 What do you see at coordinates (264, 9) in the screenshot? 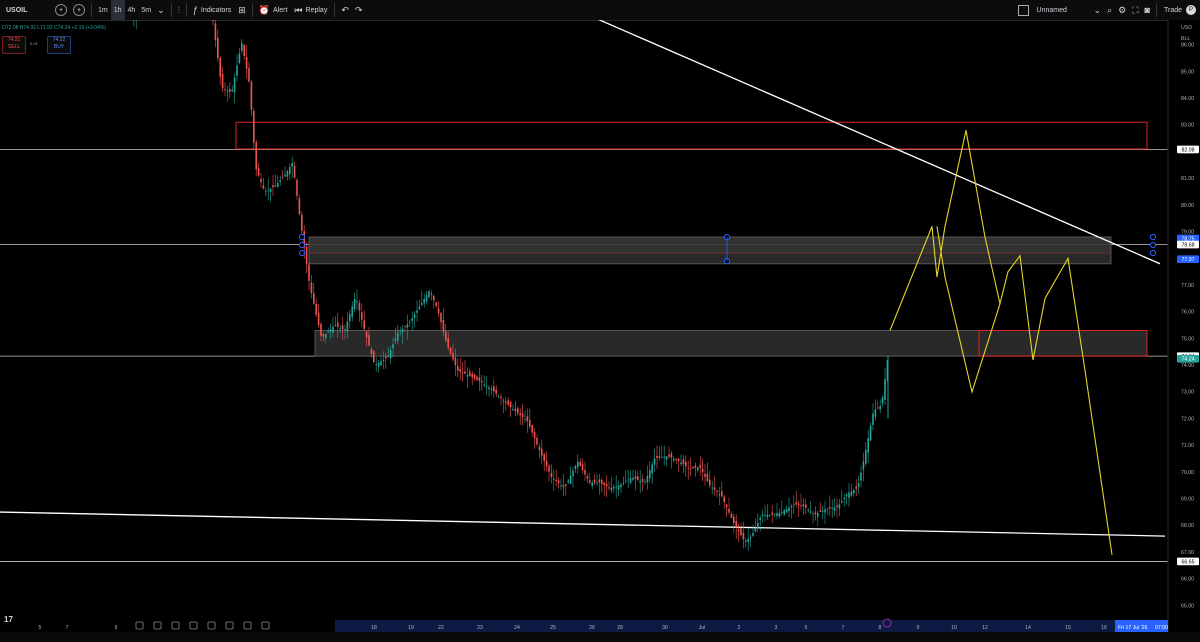
I see `alert-icon: ⏰` at bounding box center [264, 9].